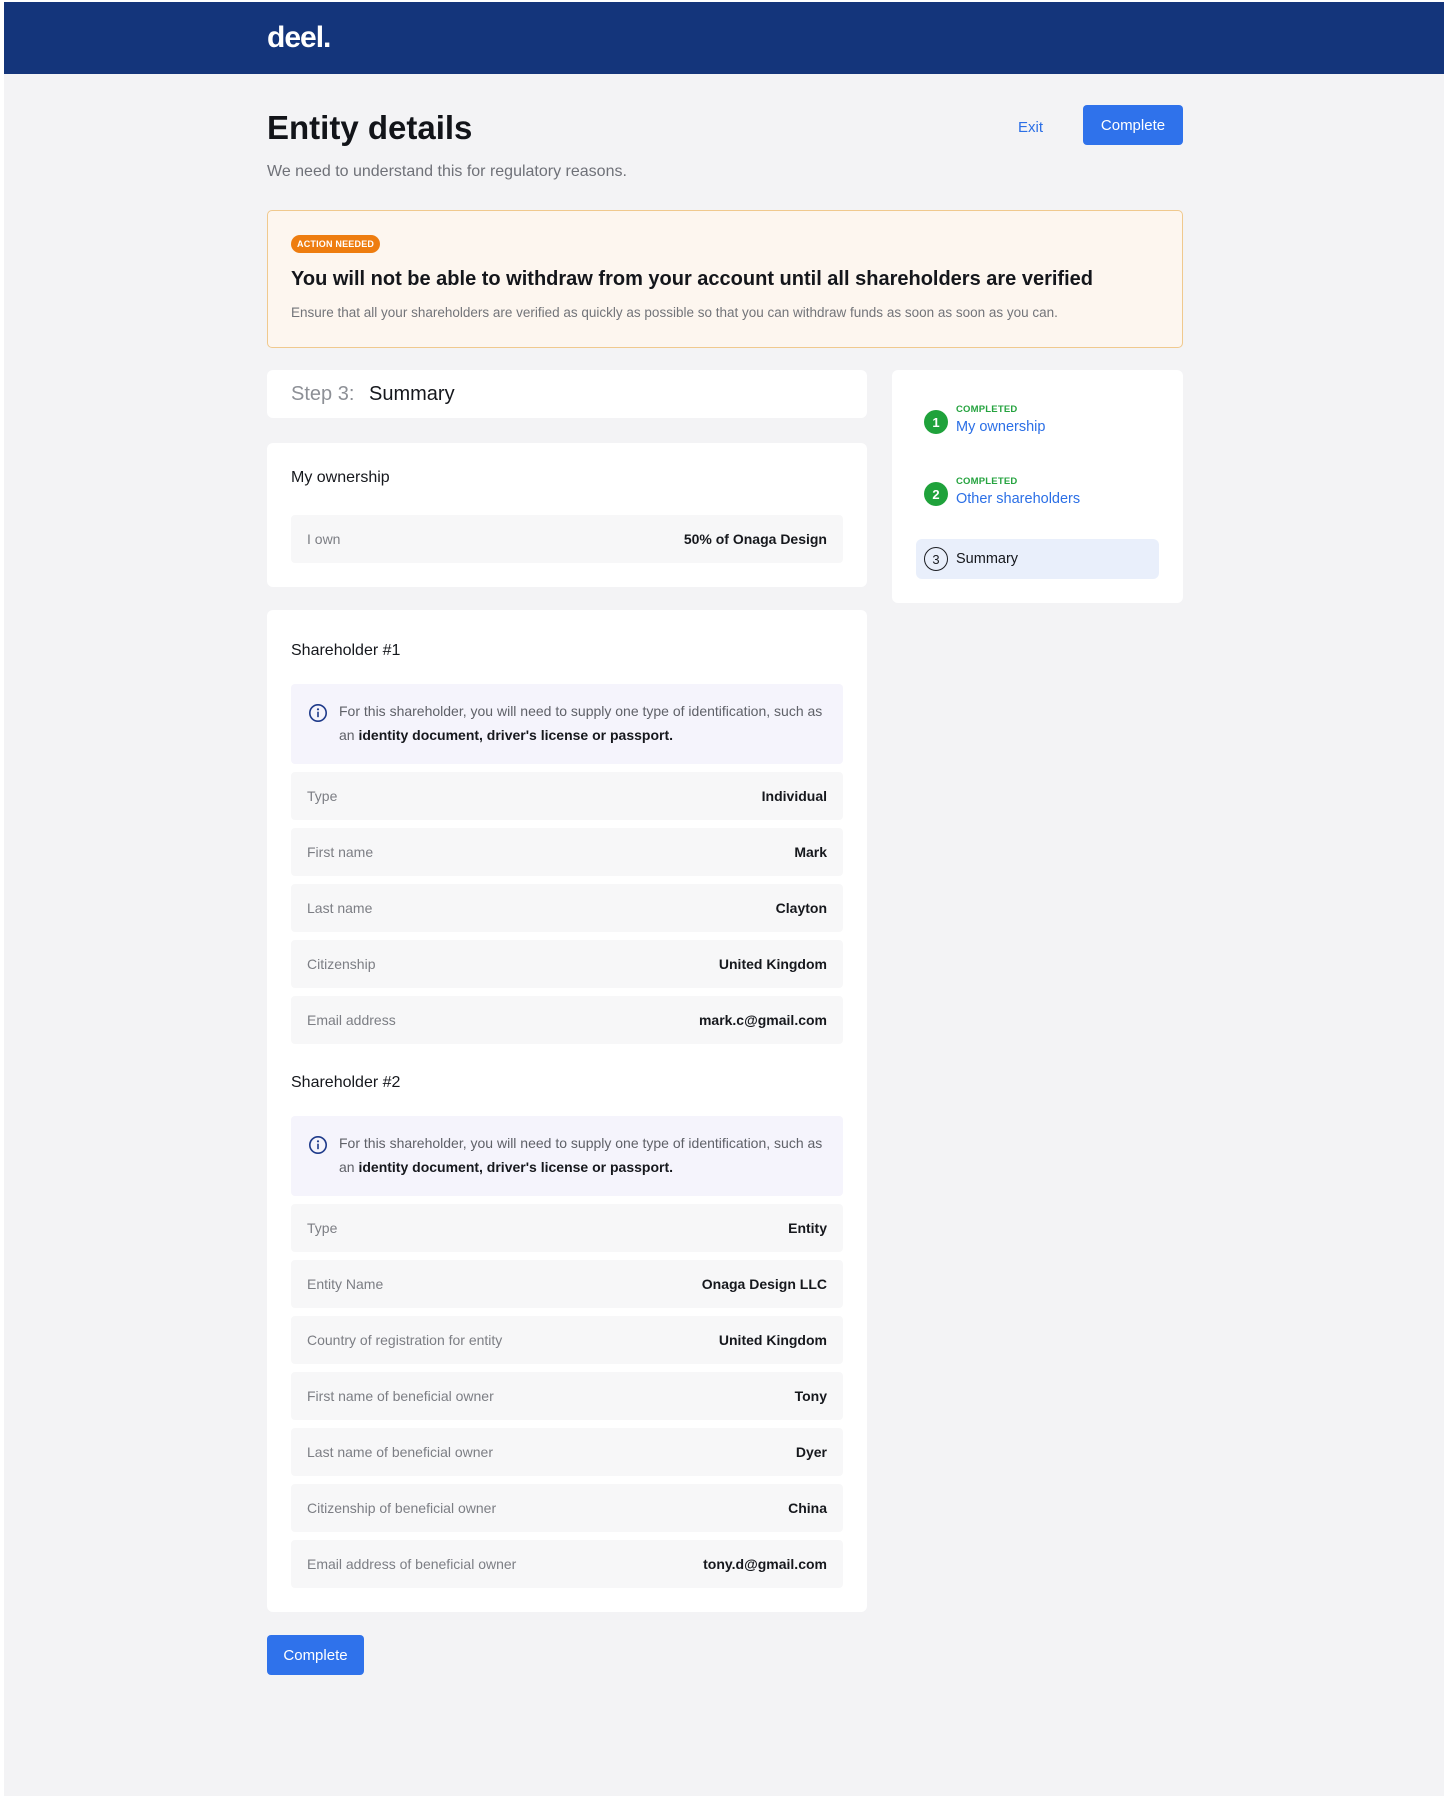  I want to click on table-row: Citizenship United Kingdom, so click(567, 964).